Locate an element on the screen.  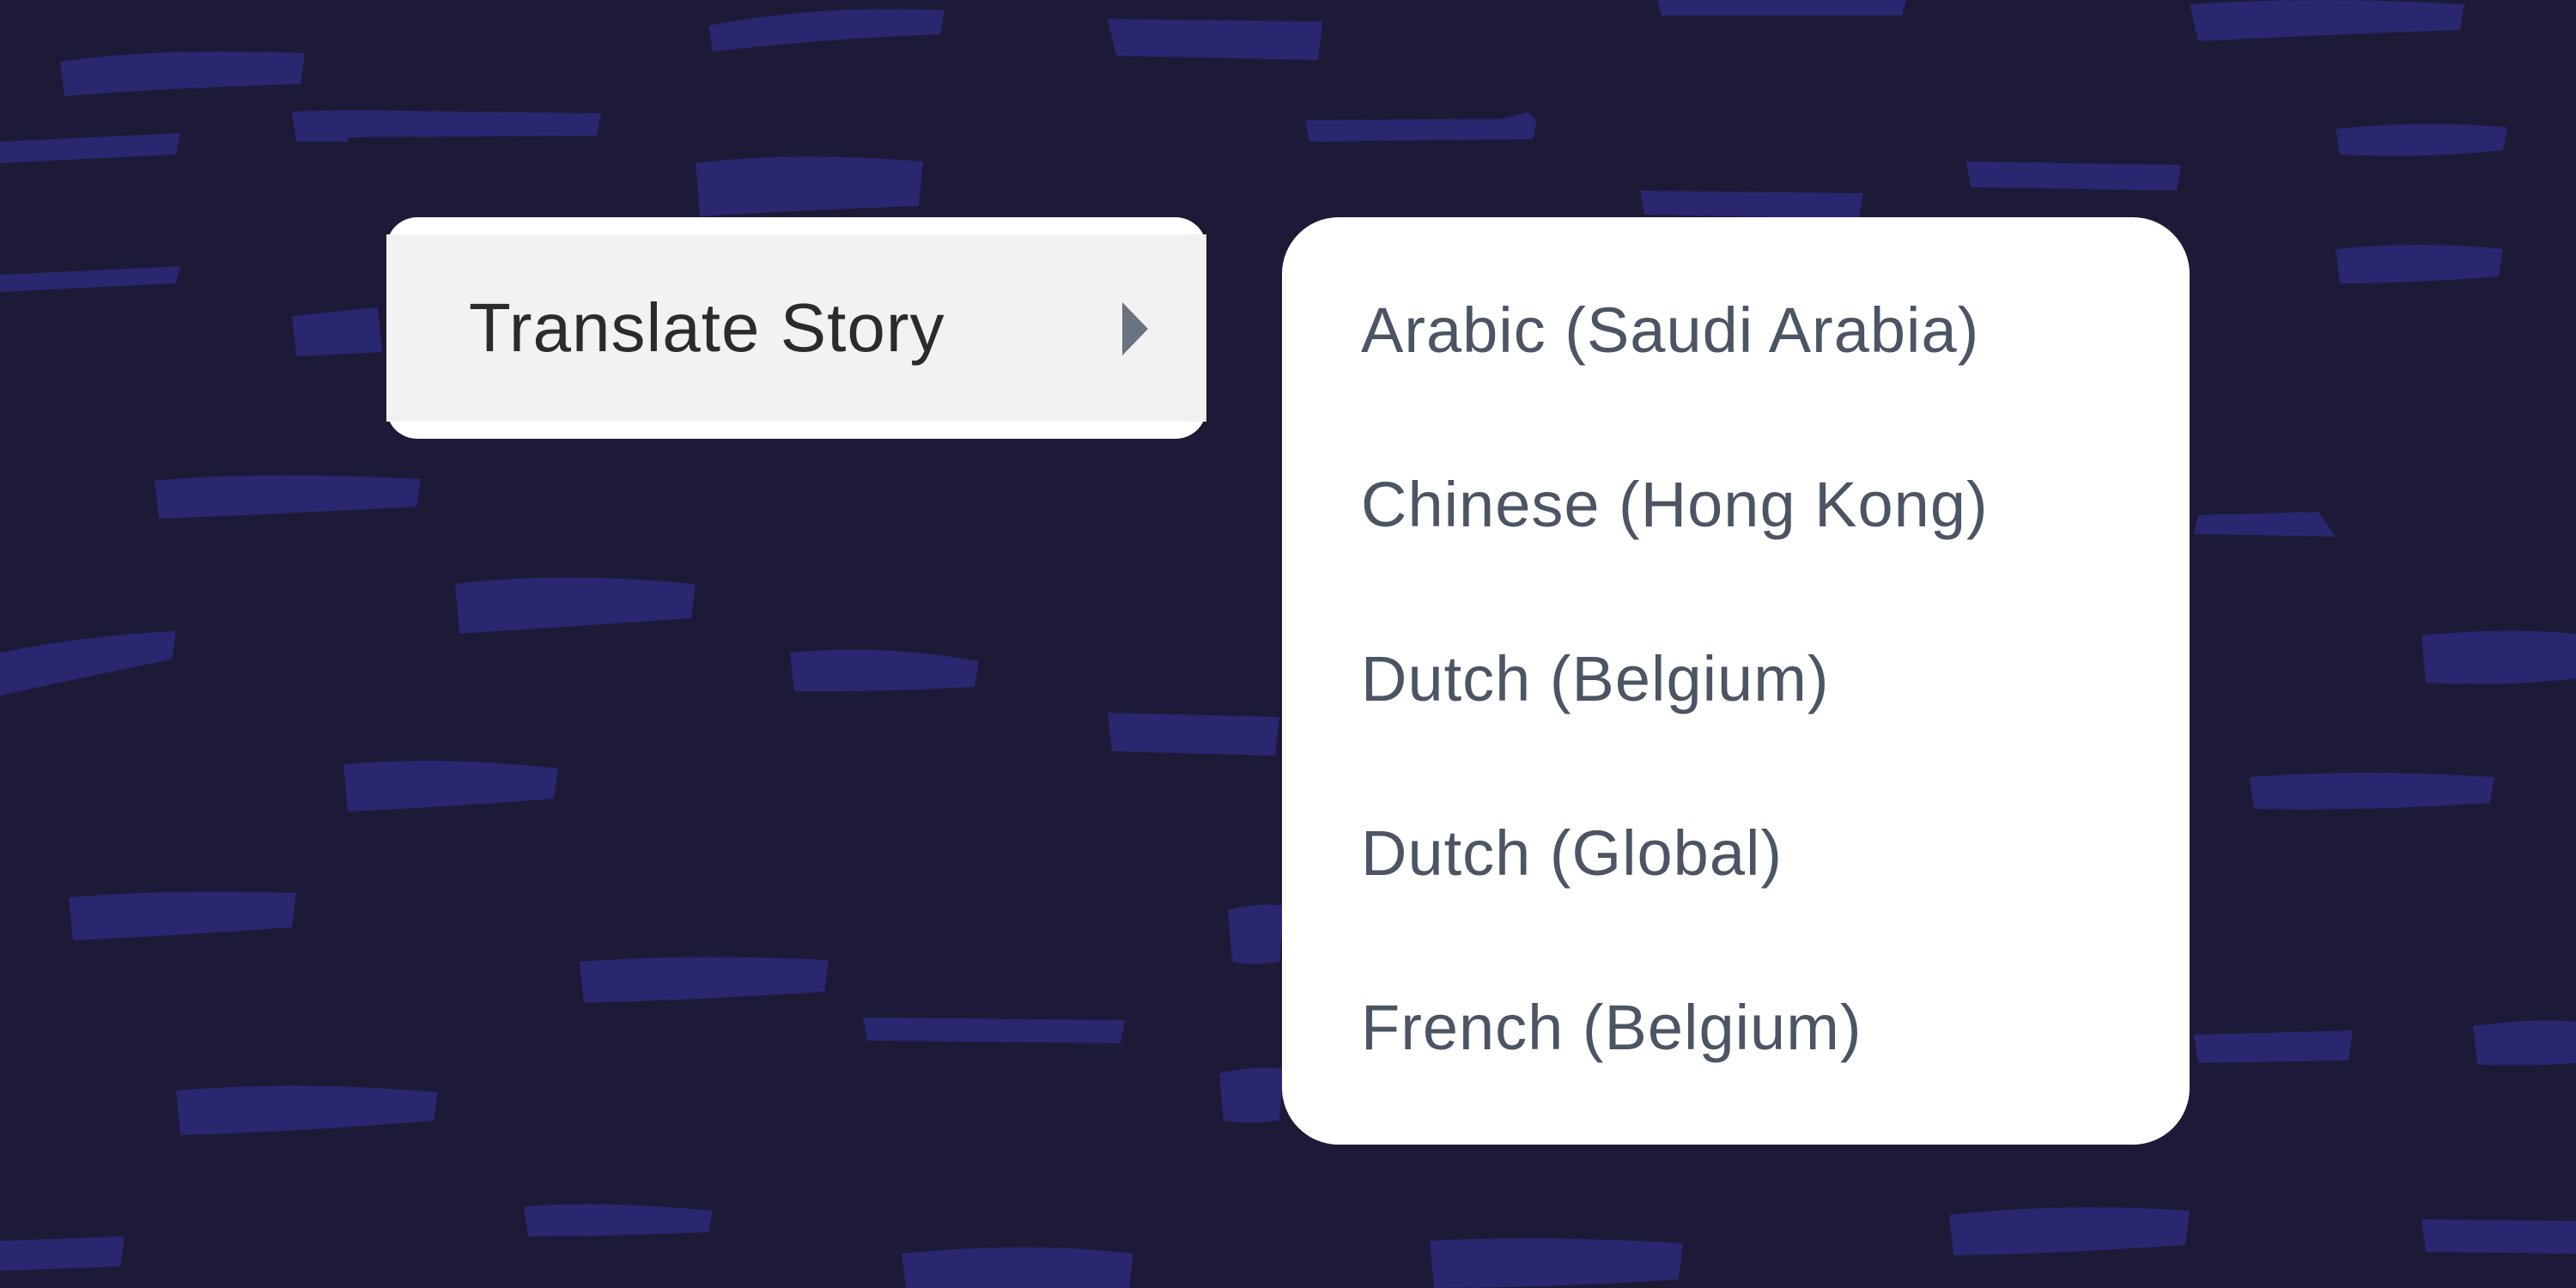
context-menu: Translate Story is located at coordinates (796, 328).